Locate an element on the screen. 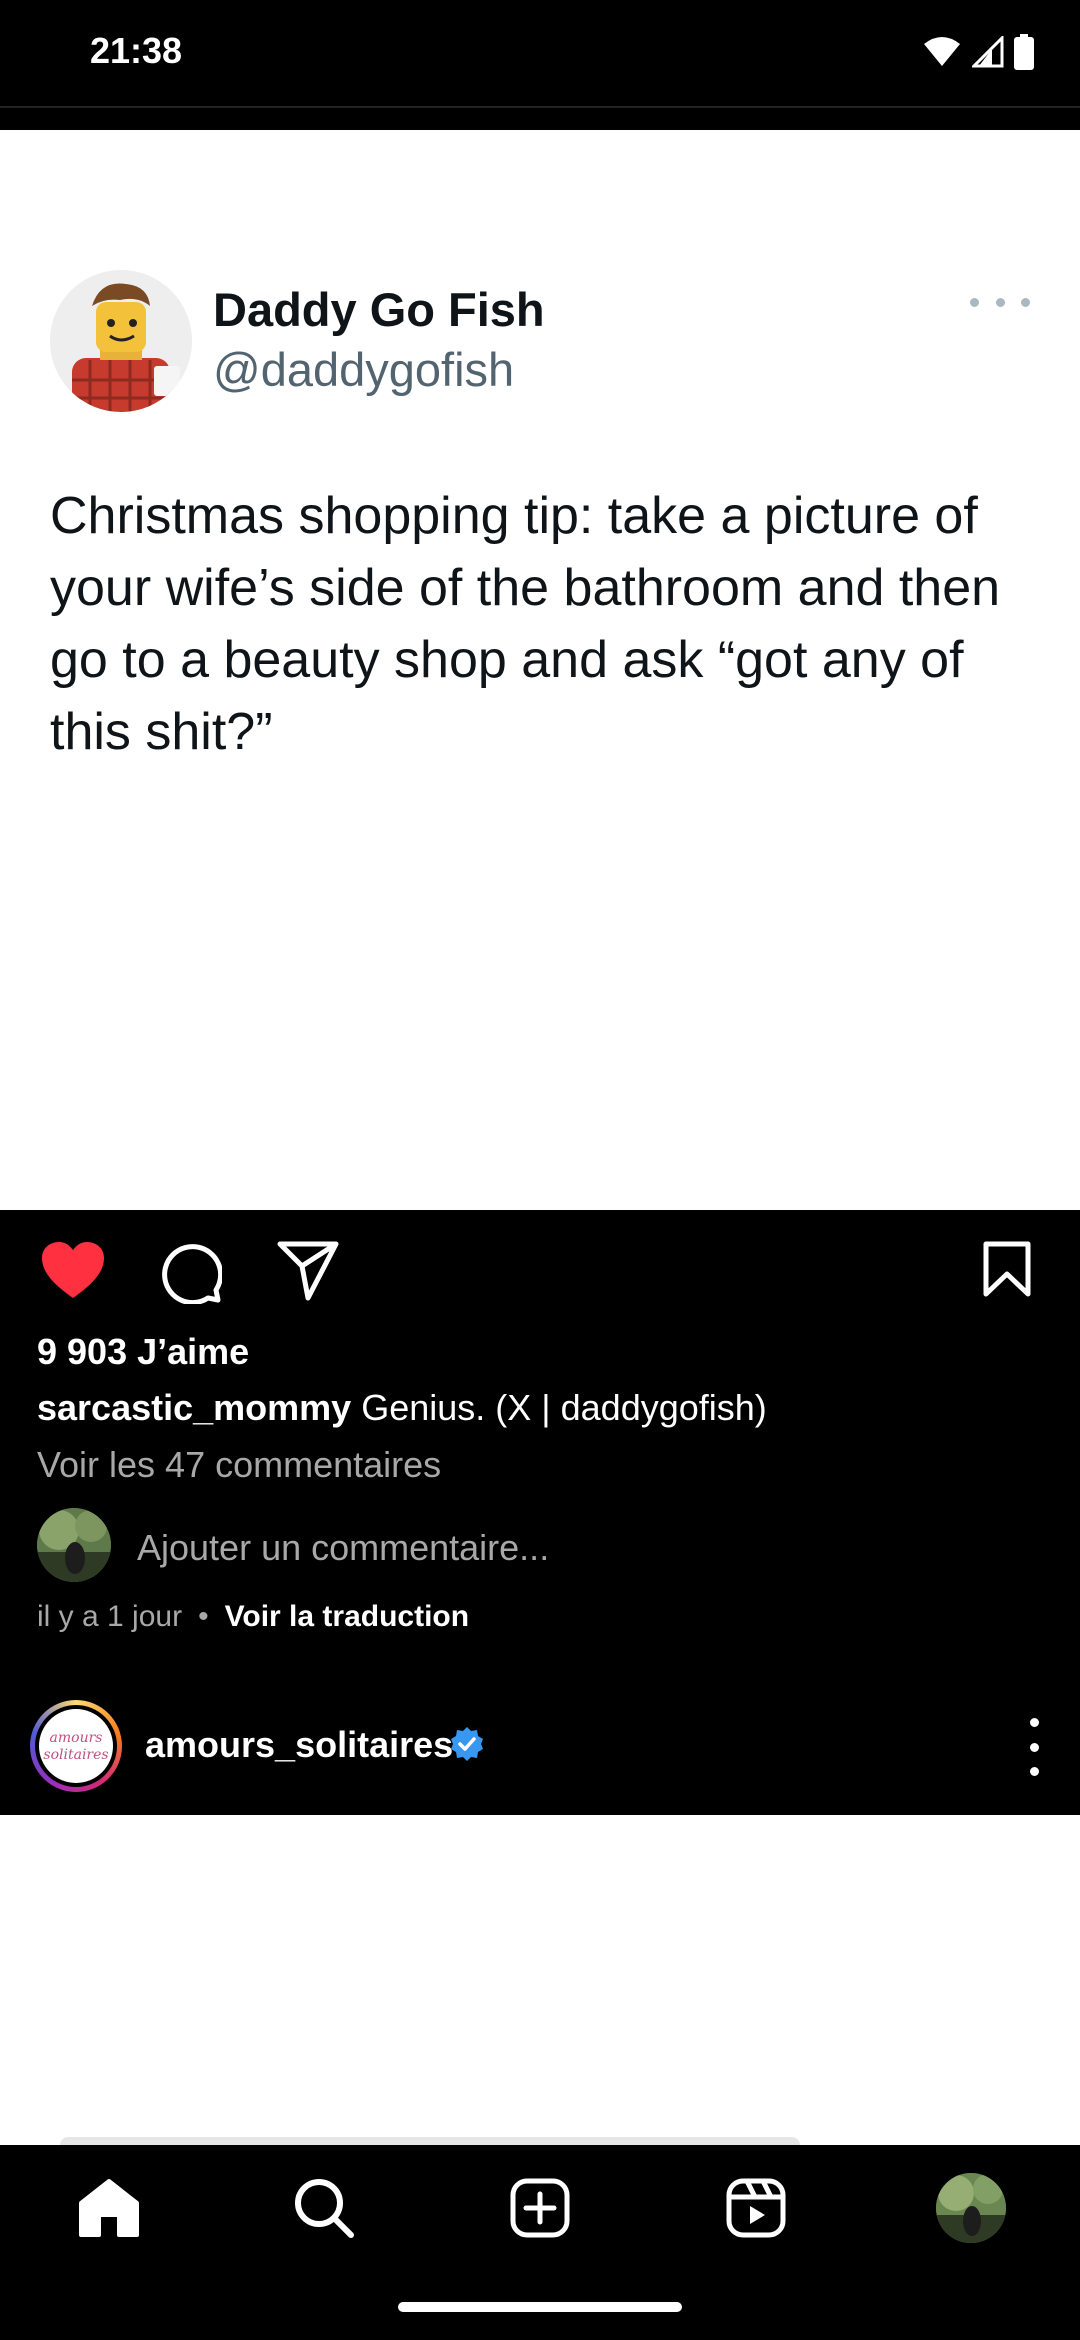 The width and height of the screenshot is (1080, 2340). create-icon is located at coordinates (540, 2208).